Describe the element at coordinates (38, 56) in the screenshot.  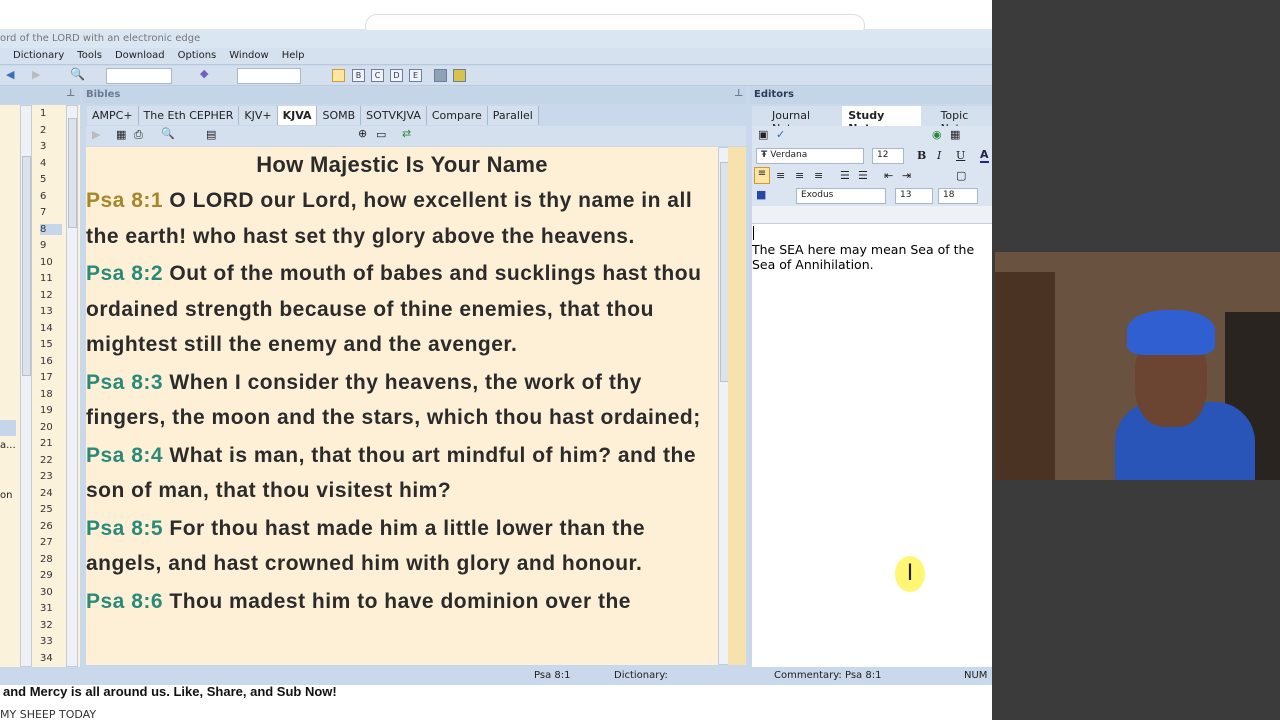
I see `menu-dictionary: Dictionary` at that location.